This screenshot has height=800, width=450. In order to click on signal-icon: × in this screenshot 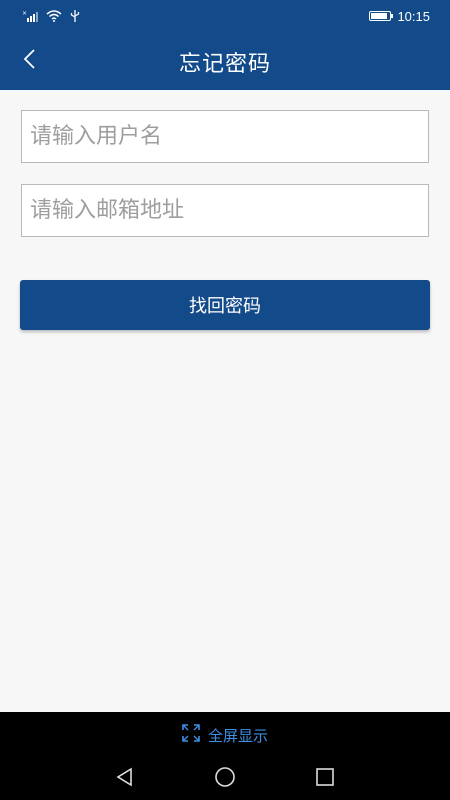, I will do `click(30, 16)`.